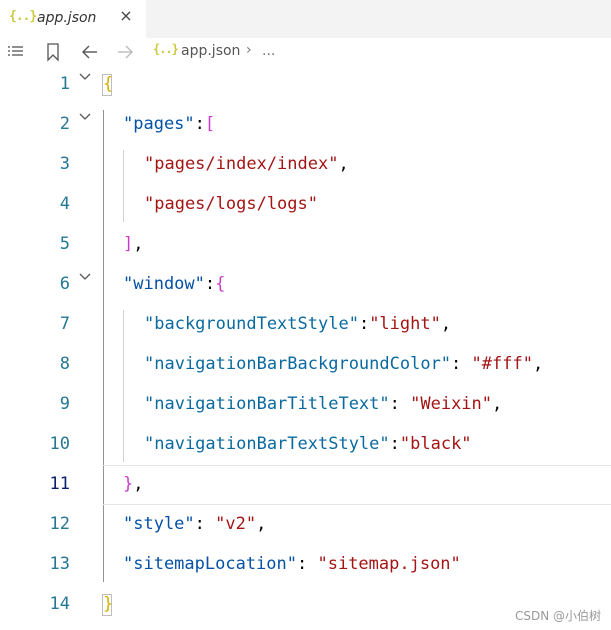  What do you see at coordinates (305, 52) in the screenshot?
I see `breadcrumb-bar` at bounding box center [305, 52].